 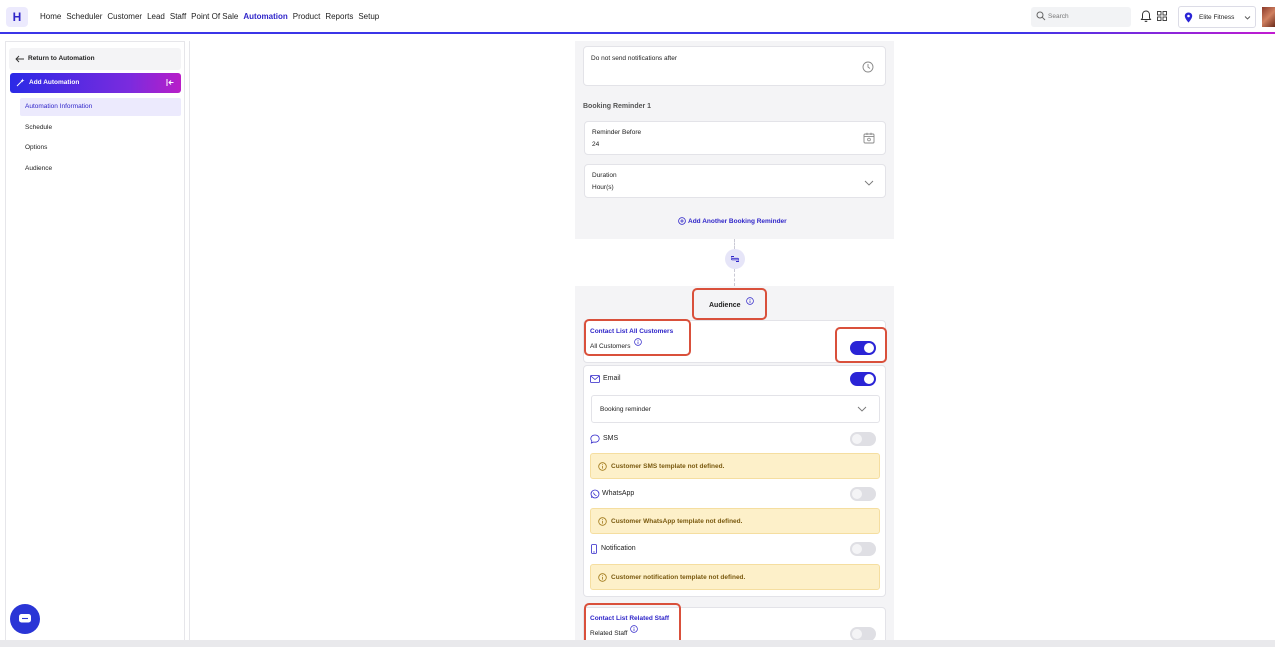 I want to click on email-template-value: Booking reminder, so click(x=625, y=409).